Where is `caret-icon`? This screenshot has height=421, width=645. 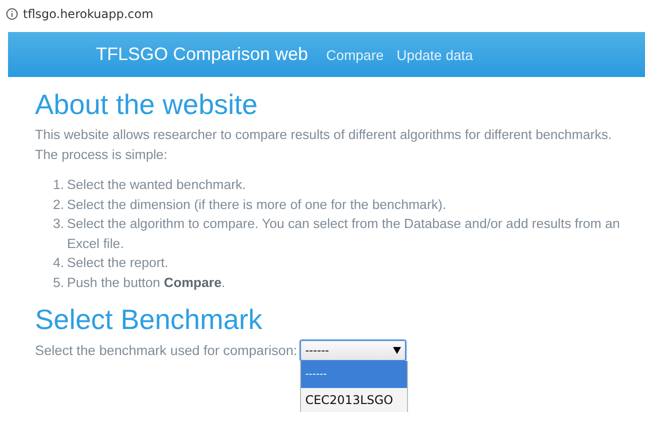
caret-icon is located at coordinates (397, 350).